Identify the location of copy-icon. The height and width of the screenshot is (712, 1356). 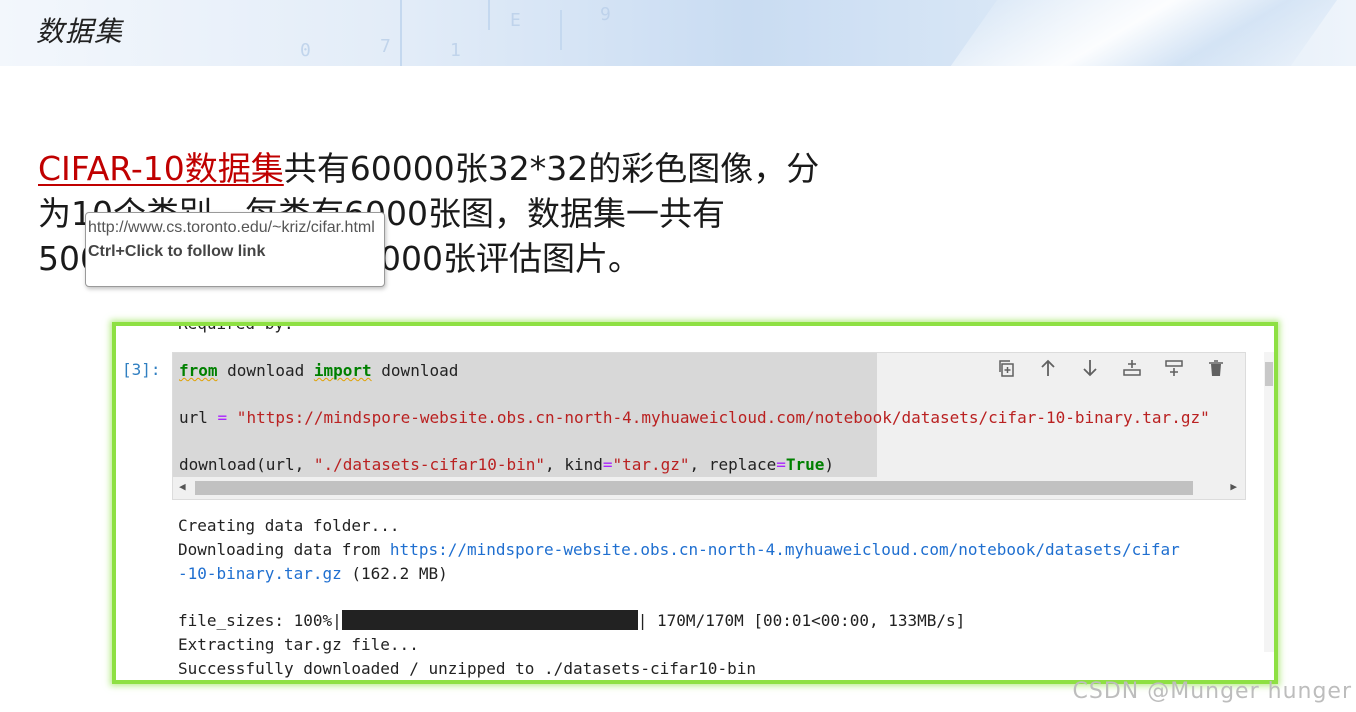
(1006, 368).